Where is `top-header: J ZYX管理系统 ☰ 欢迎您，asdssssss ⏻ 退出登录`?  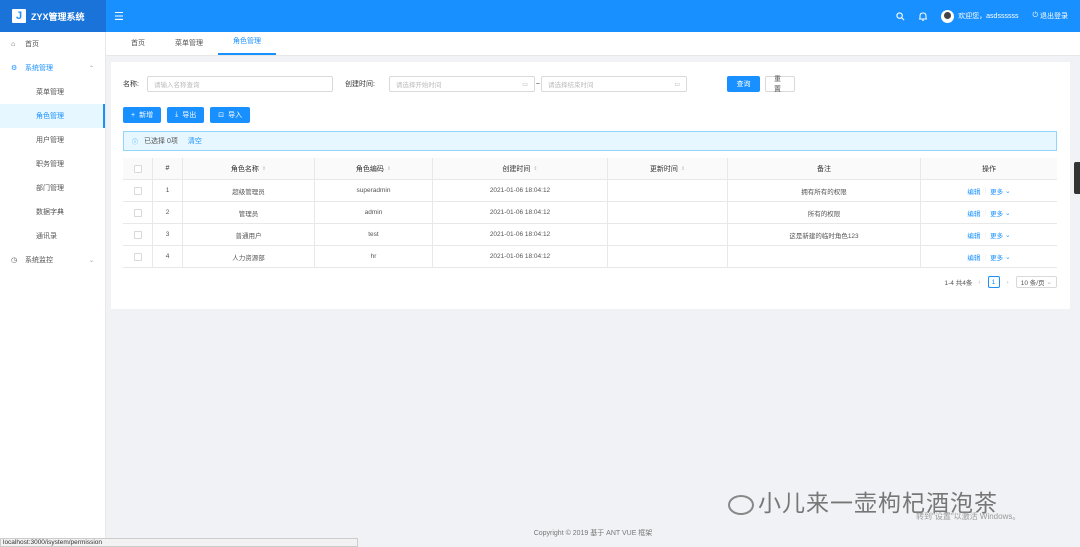 top-header: J ZYX管理系统 ☰ 欢迎您，asdssssss ⏻ 退出登录 is located at coordinates (540, 16).